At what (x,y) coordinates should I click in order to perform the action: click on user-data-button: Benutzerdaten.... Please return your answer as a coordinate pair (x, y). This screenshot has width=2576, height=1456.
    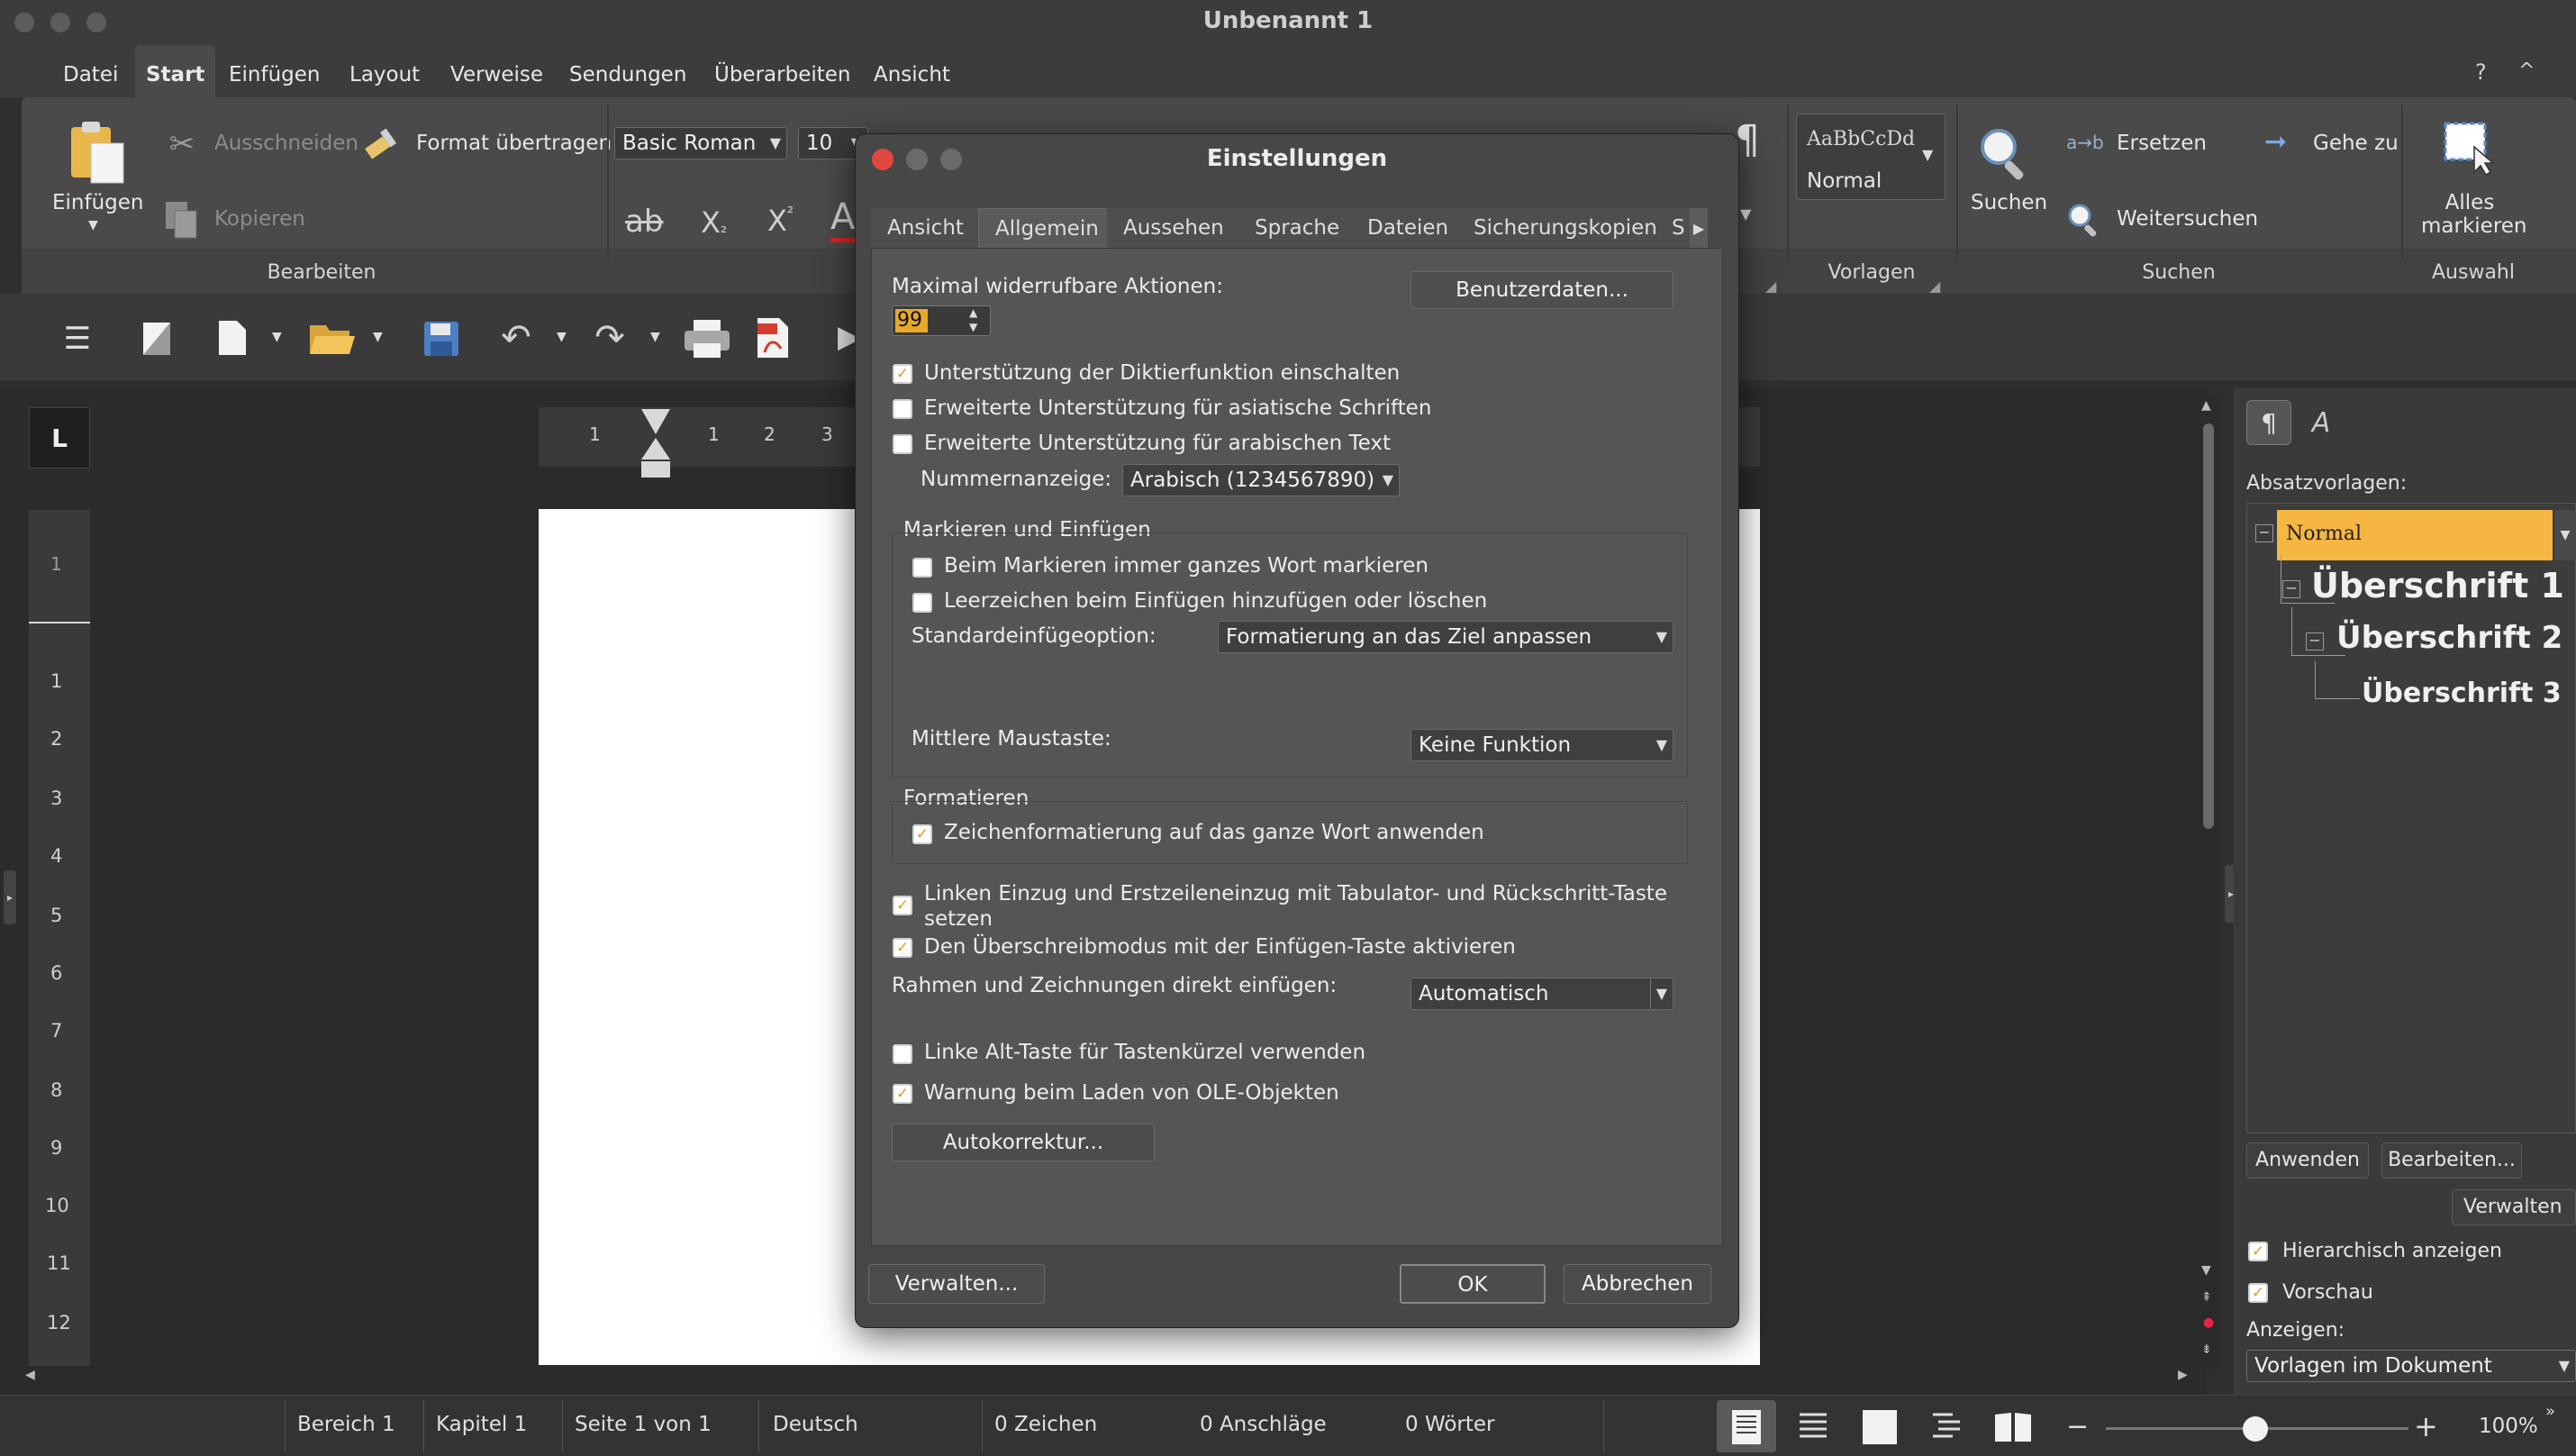
    Looking at the image, I should click on (1541, 290).